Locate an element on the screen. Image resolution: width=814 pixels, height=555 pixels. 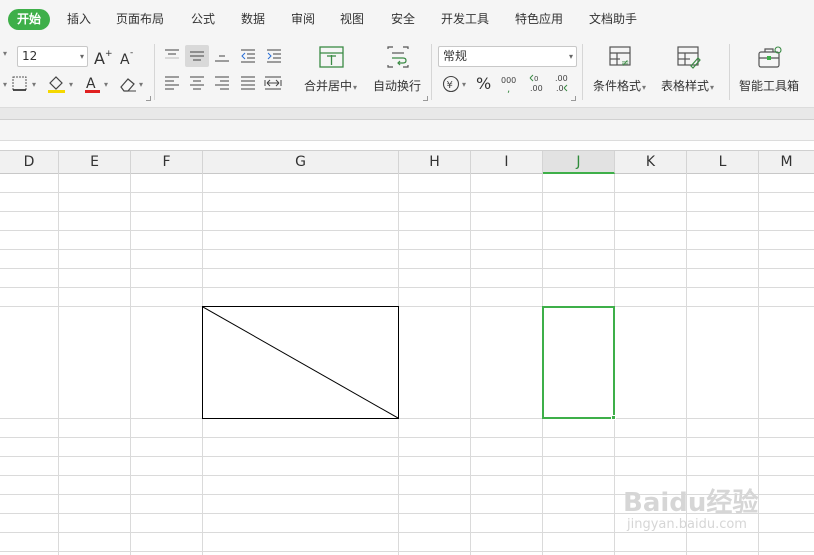
fill-options-arrow: ▾ is located at coordinates (5, 84).